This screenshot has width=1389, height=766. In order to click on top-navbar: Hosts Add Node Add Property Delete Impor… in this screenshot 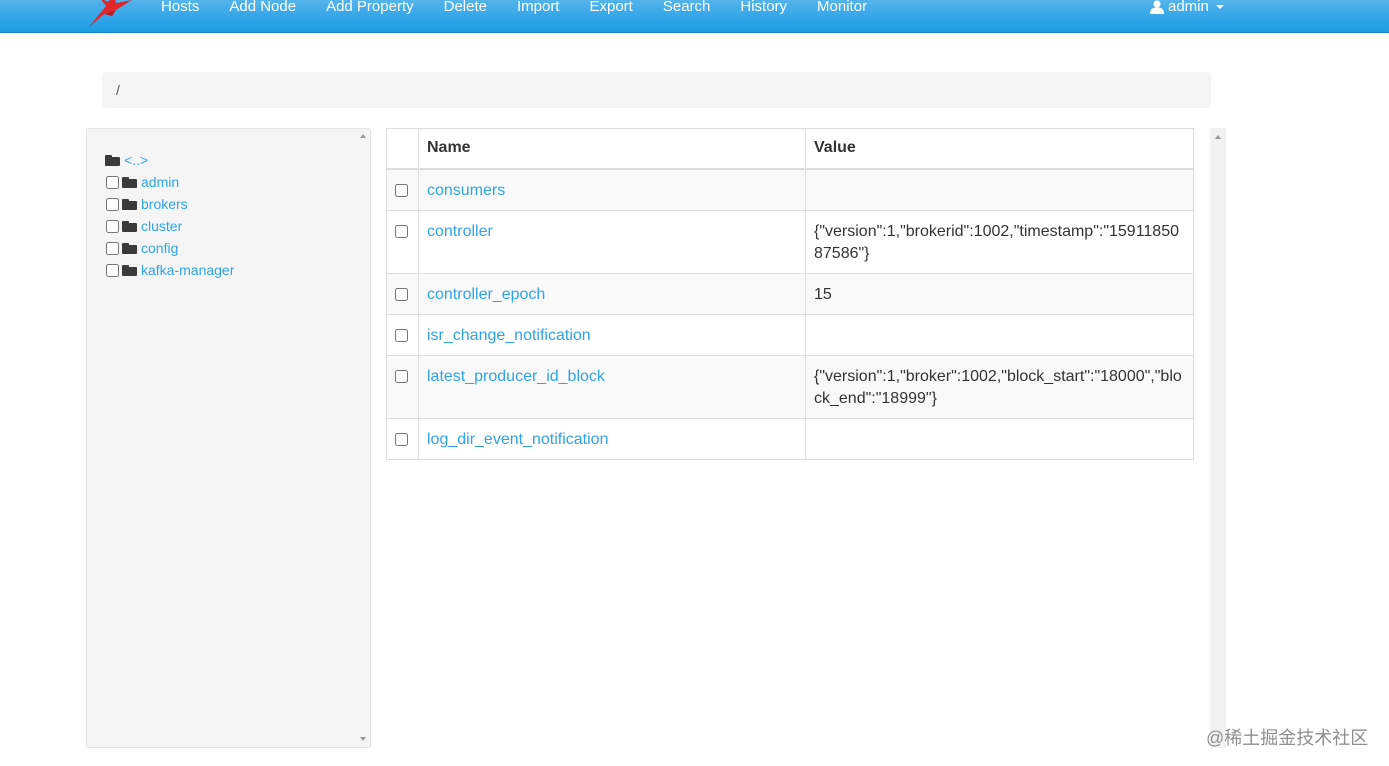, I will do `click(694, 16)`.